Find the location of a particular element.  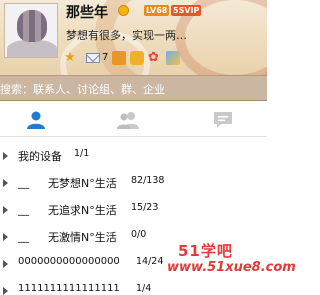

search-input: 搜索：联系人、讨论组、群、企业 is located at coordinates (133, 88).